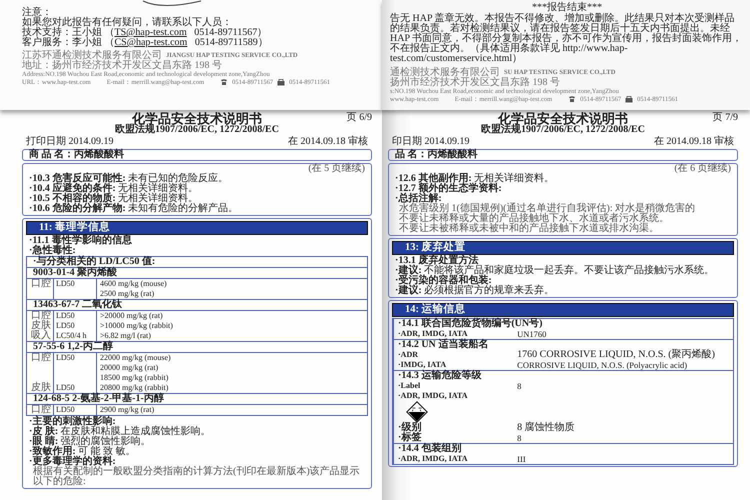  I want to click on subheading: ·12.7 额外的生态学资料:, so click(448, 189).